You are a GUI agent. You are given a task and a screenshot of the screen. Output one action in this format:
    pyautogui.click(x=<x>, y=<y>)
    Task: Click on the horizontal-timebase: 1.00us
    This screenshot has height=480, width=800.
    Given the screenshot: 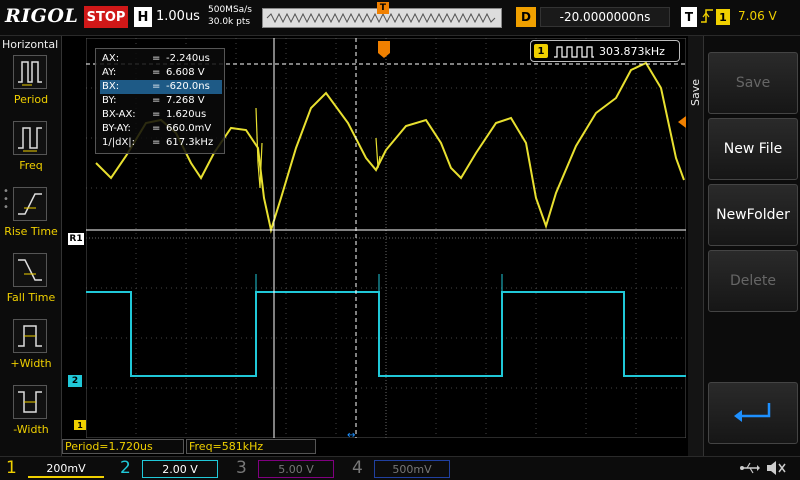 What is the action you would take?
    pyautogui.click(x=178, y=16)
    